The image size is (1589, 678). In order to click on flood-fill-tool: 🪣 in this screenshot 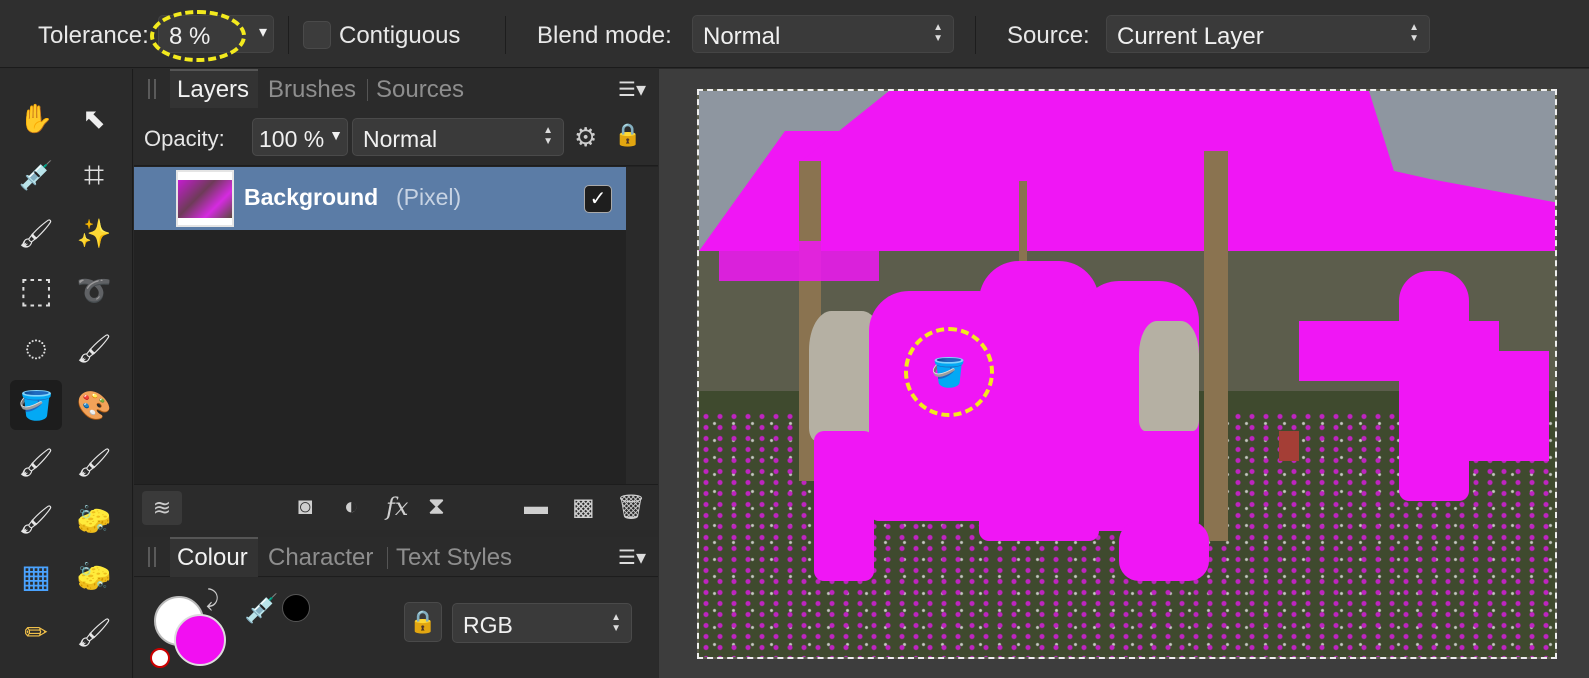, I will do `click(36, 405)`.